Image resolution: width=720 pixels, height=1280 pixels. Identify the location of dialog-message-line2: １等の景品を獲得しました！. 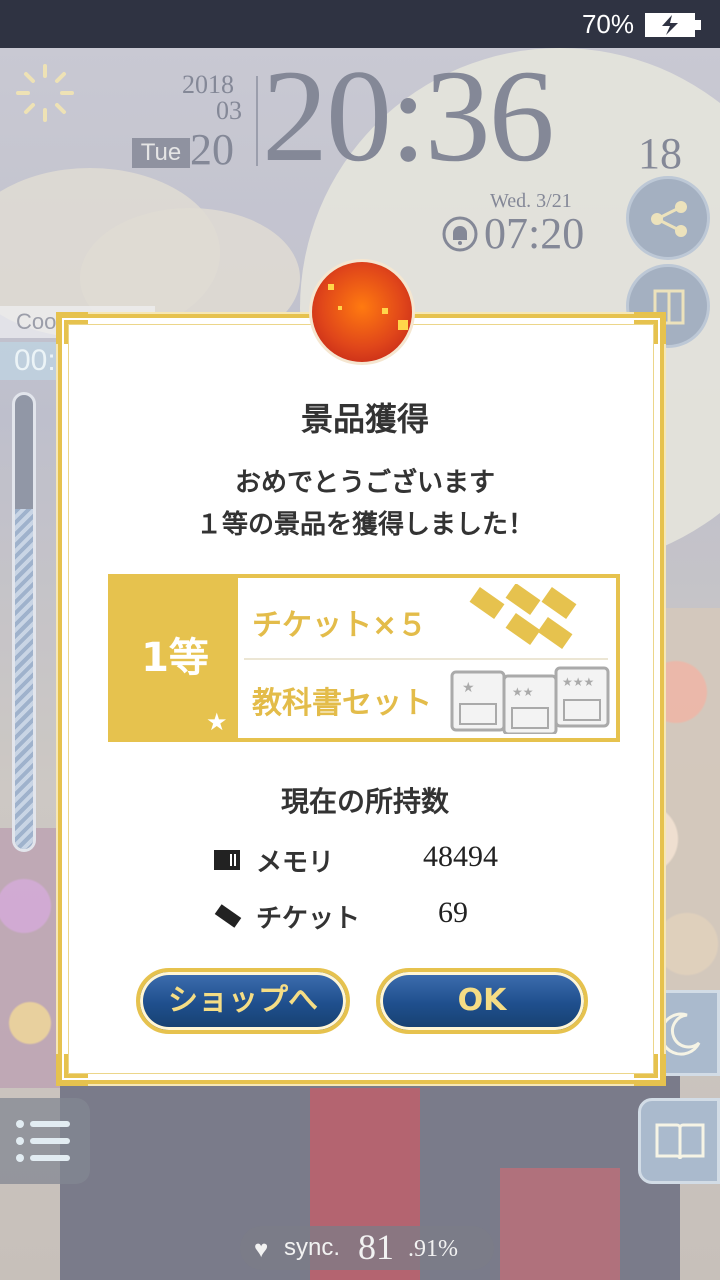
(364, 525).